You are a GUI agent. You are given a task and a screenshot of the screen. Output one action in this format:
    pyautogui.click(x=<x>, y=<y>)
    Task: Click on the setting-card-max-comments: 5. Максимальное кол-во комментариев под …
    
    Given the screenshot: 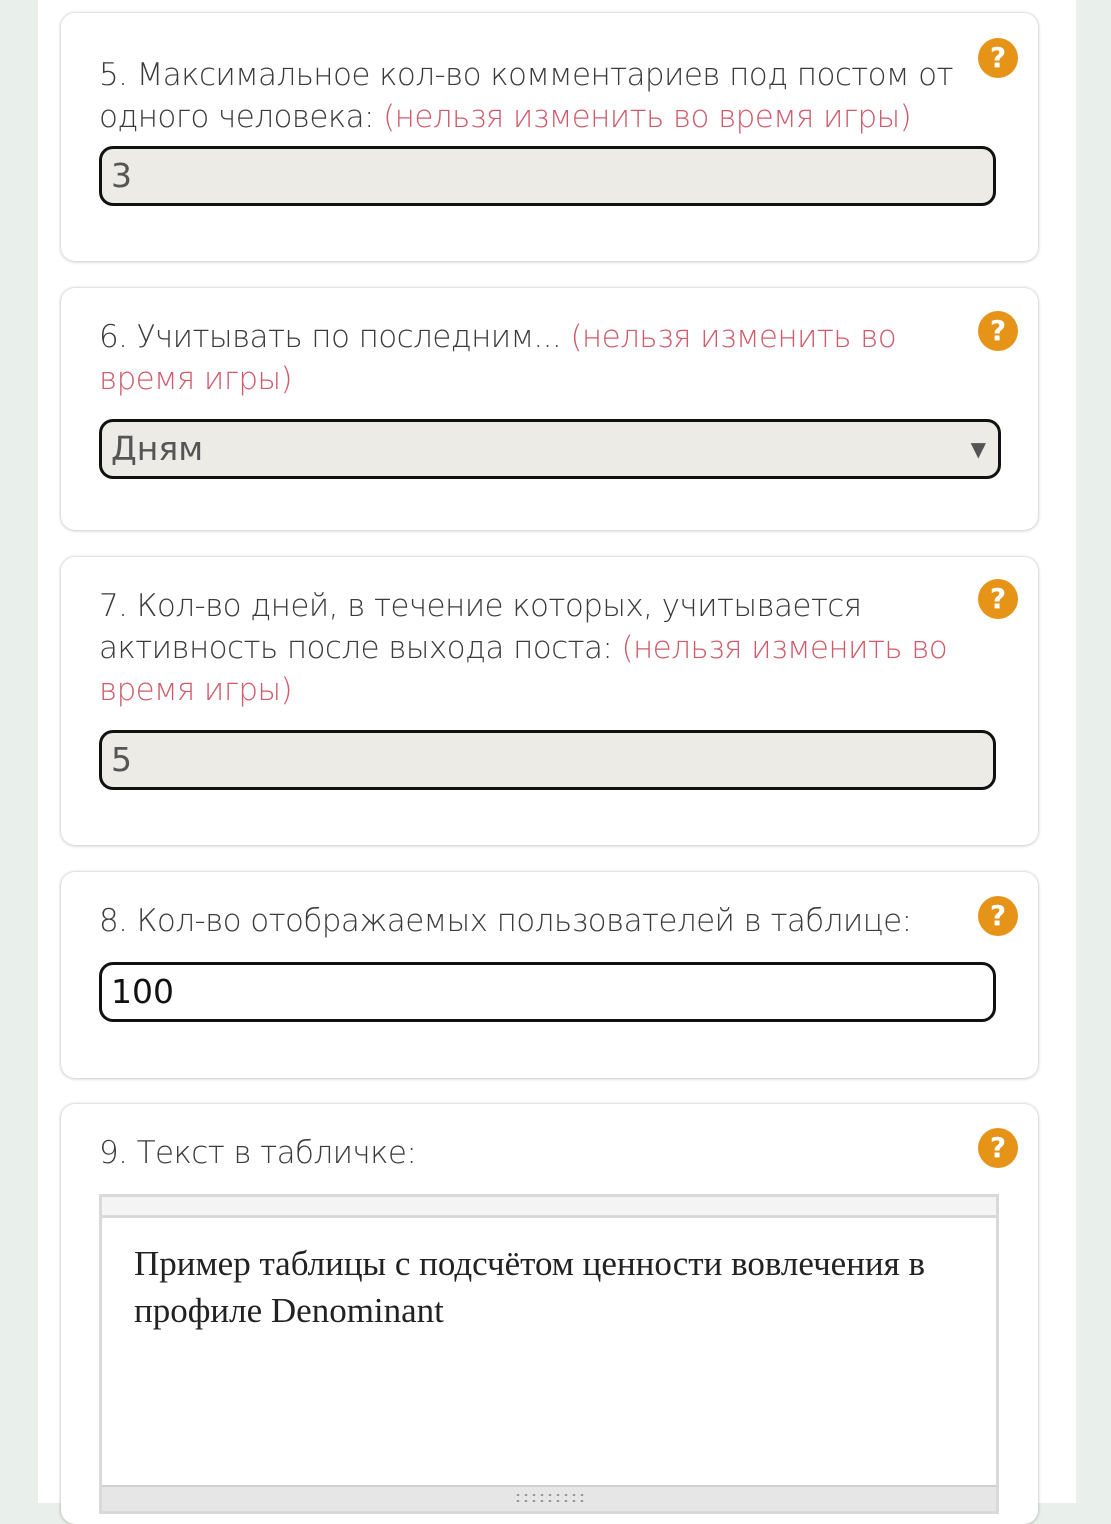 What is the action you would take?
    pyautogui.click(x=549, y=137)
    